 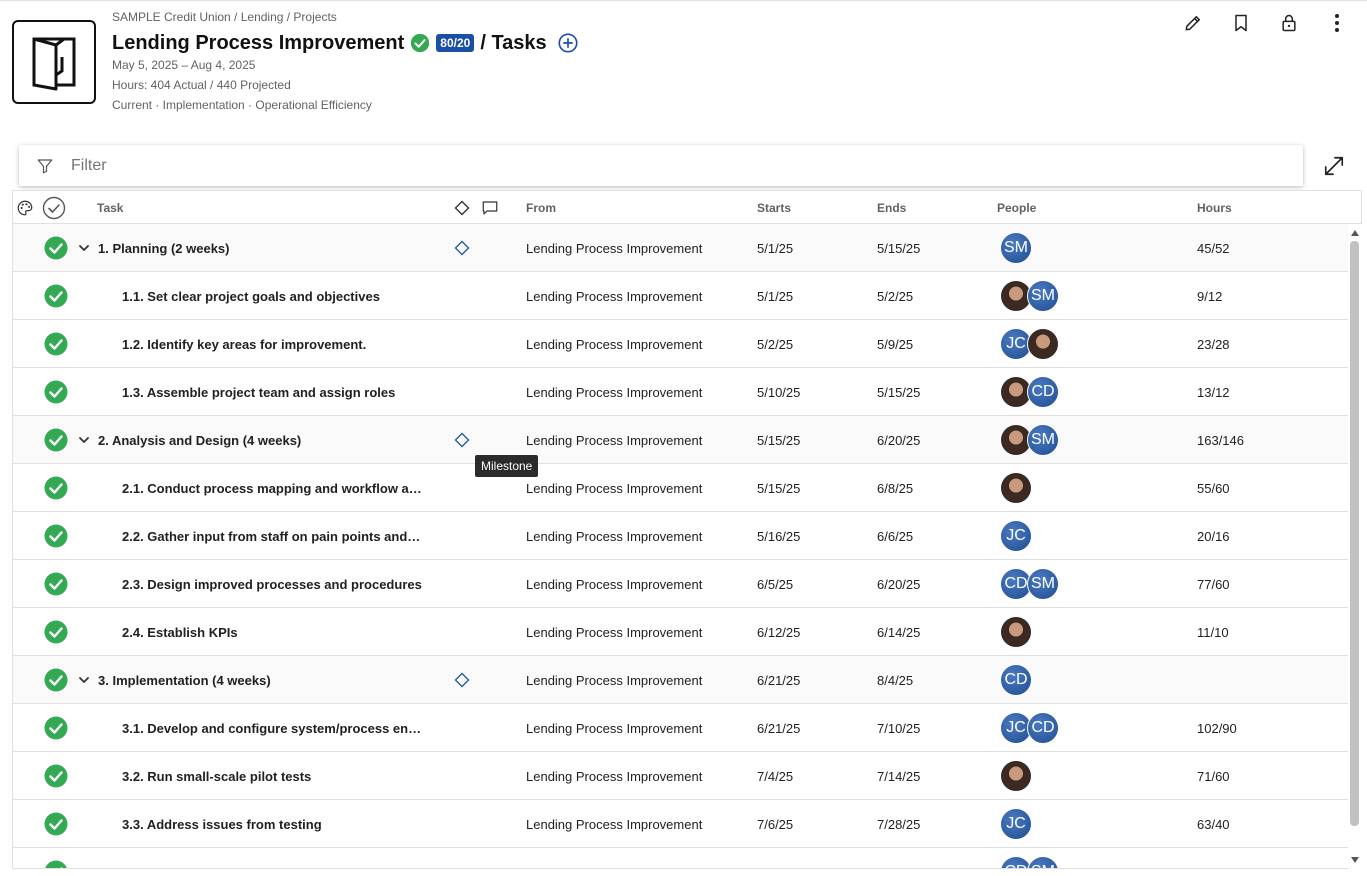 I want to click on people-cell: CD, so click(x=1016, y=680).